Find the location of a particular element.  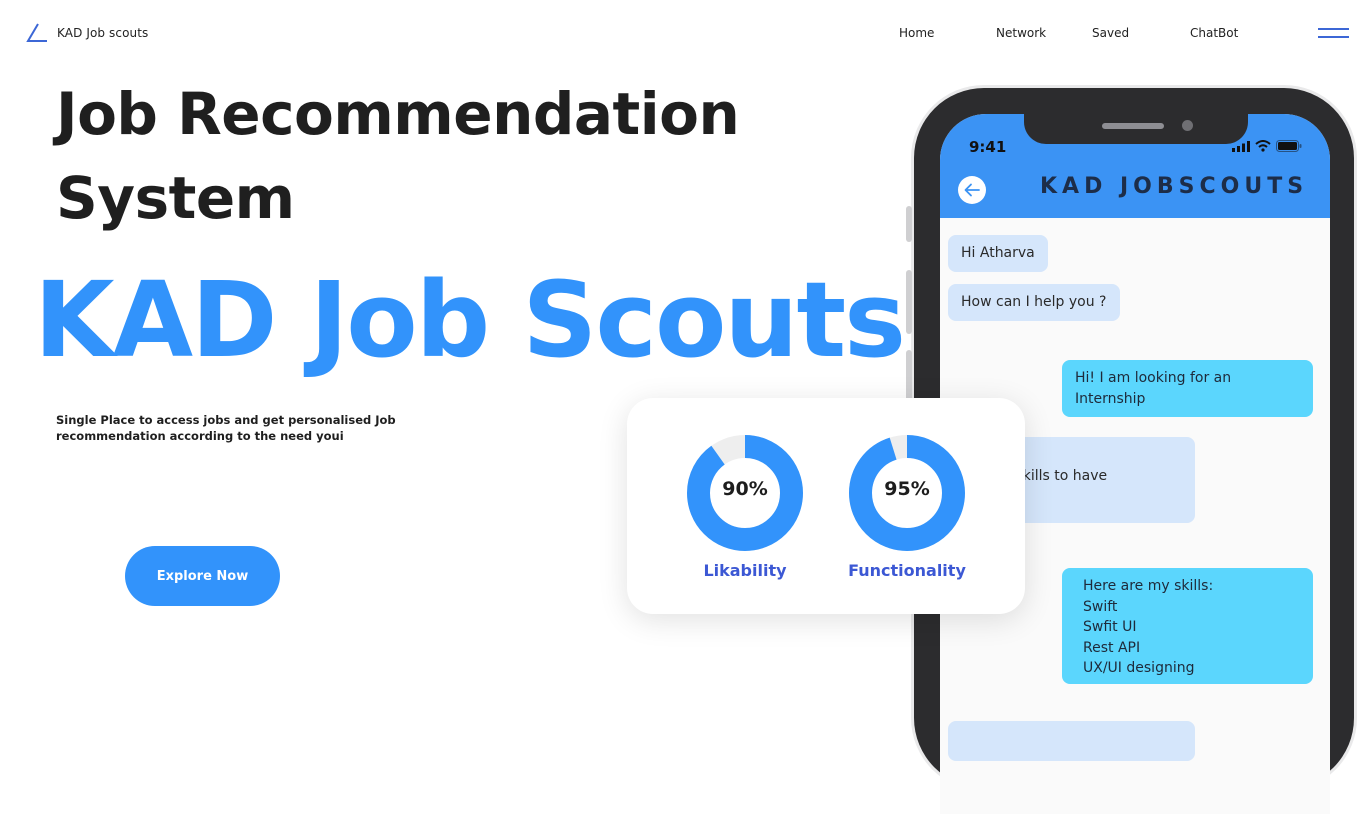

hero-title: Job Recommendation System is located at coordinates (398, 156).